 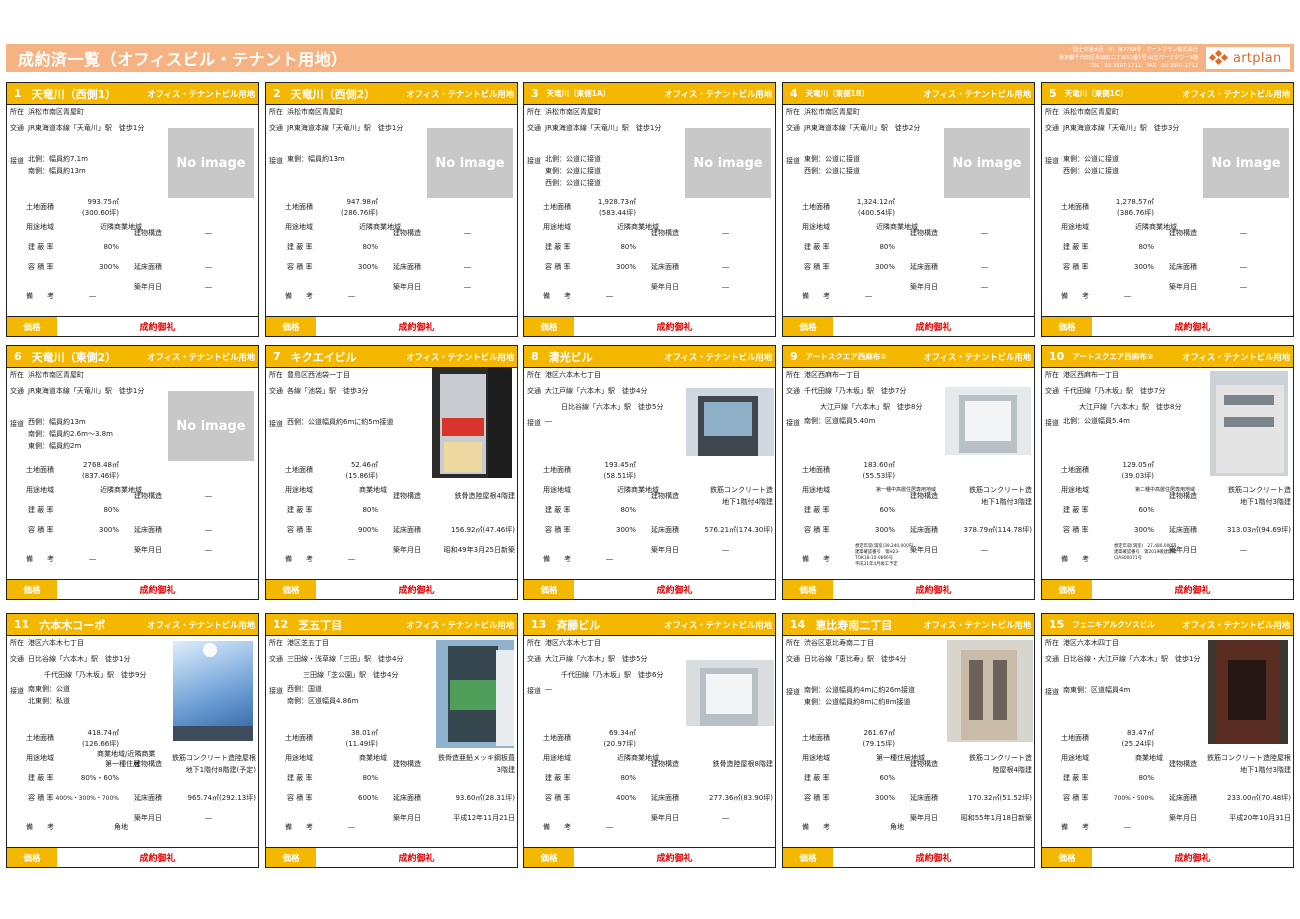 What do you see at coordinates (558, 530) in the screenshot?
I see `far-label: 容 積 率` at bounding box center [558, 530].